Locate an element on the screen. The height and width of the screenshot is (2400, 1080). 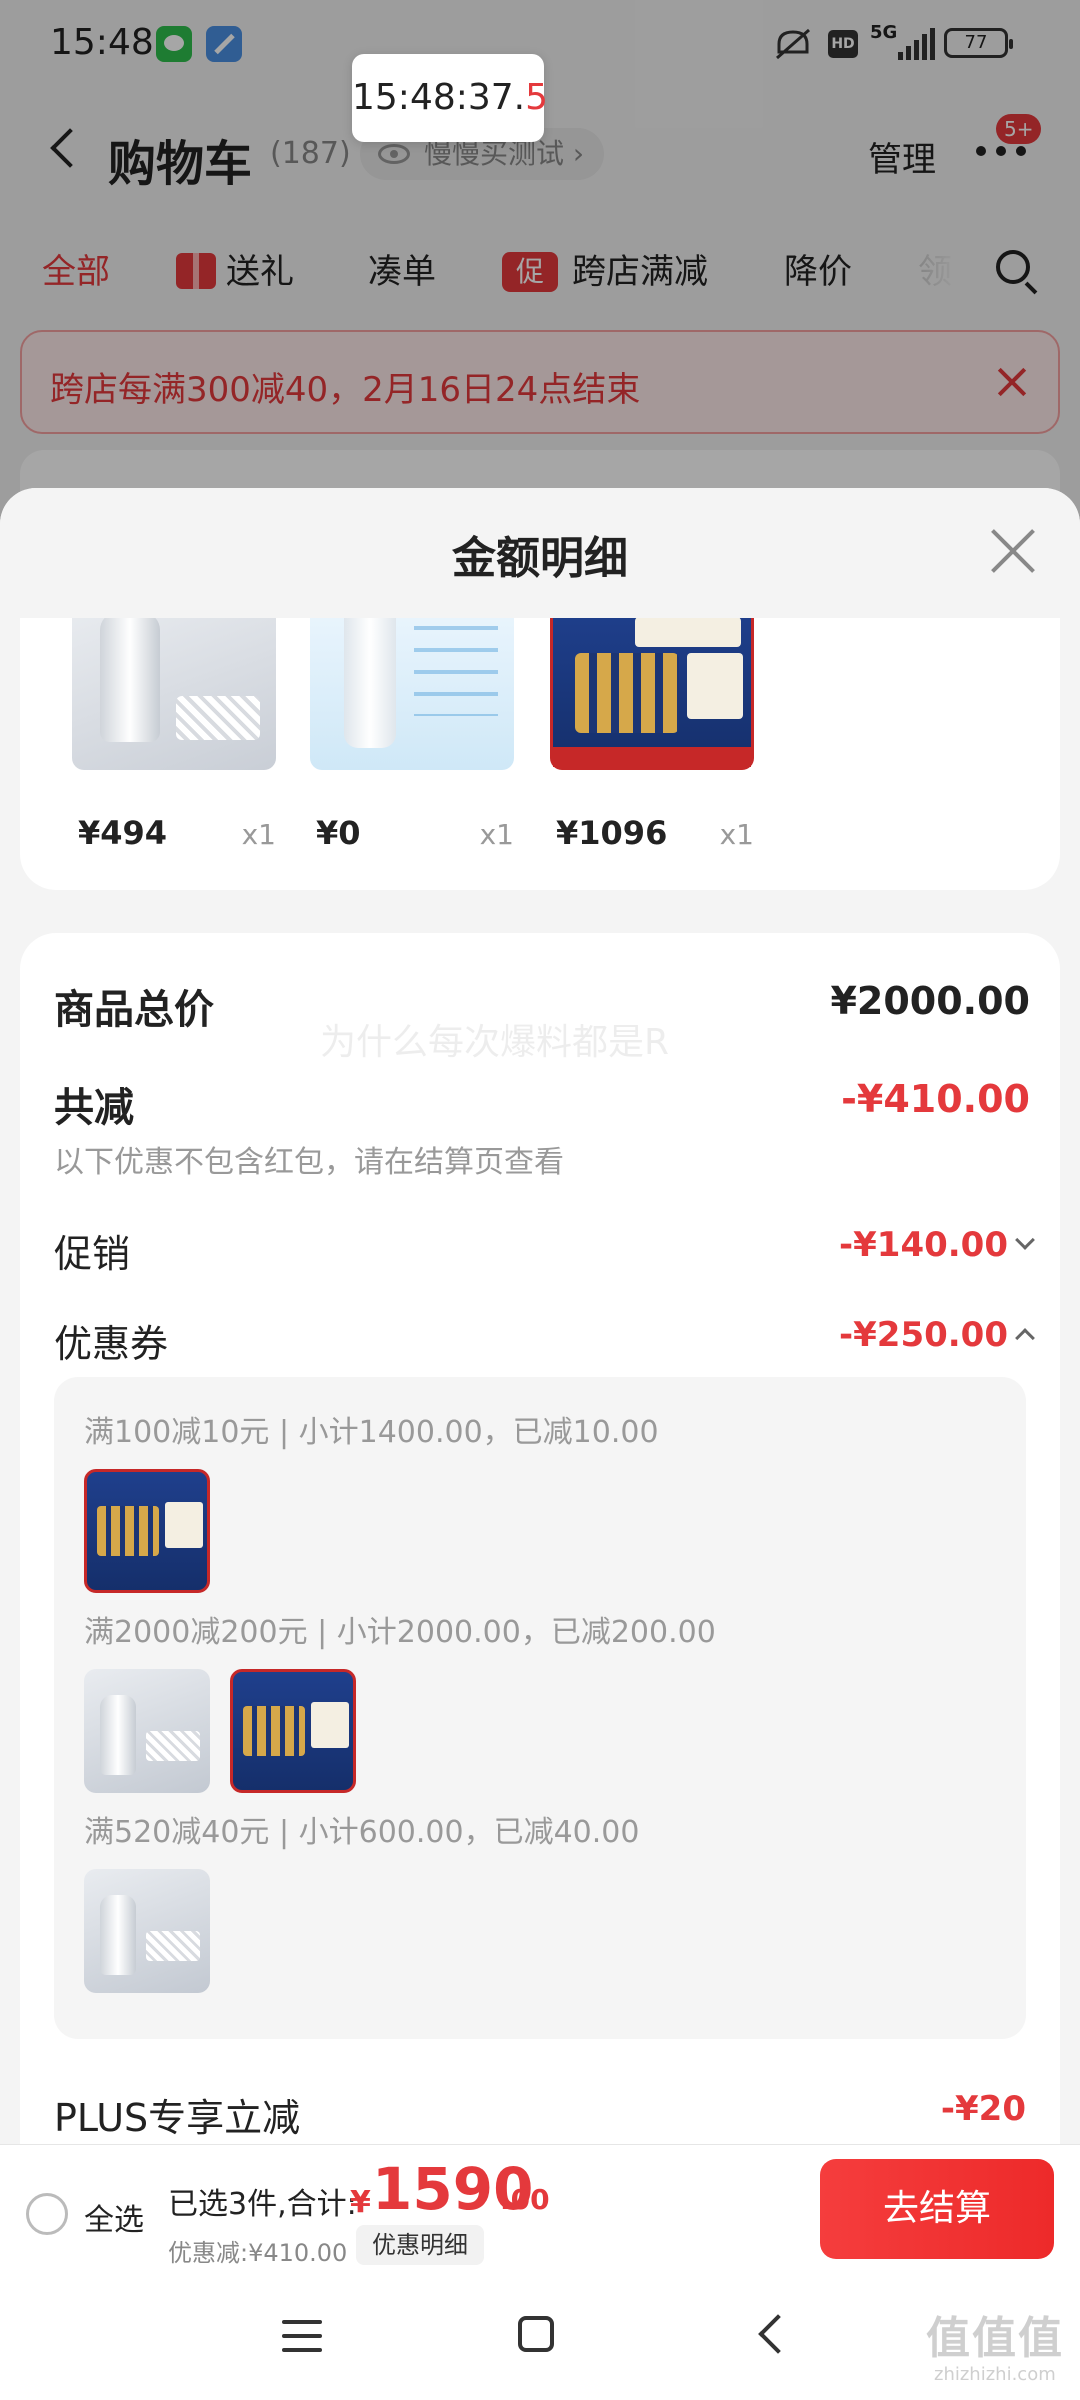
checkout-button: 去结算 is located at coordinates (937, 2209).